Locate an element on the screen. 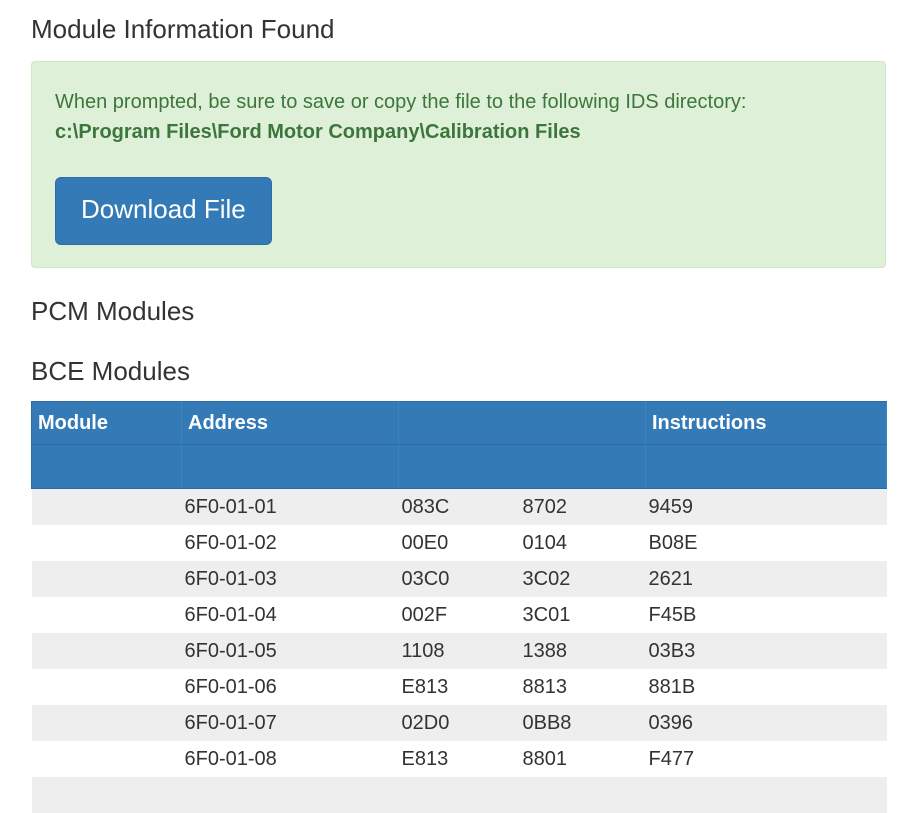 This screenshot has width=921, height=813. table-row: 6F0-01-06 E813 8813 881B is located at coordinates (459, 687).